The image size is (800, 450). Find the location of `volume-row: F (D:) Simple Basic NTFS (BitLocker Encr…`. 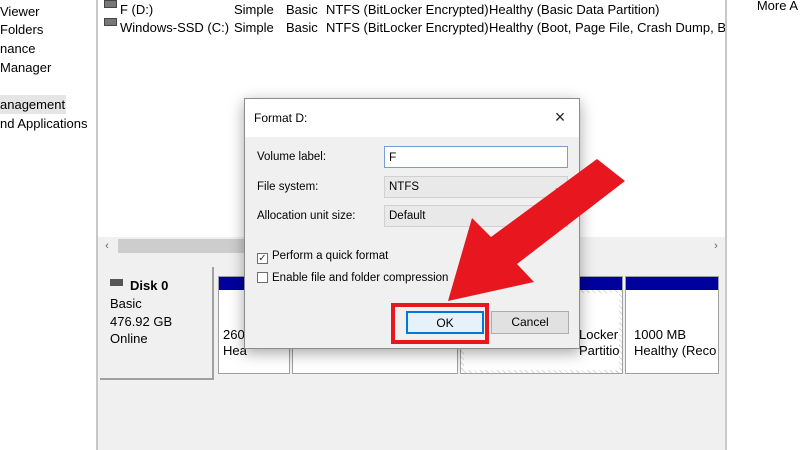

volume-row: F (D:) Simple Basic NTFS (BitLocker Encr… is located at coordinates (411, 9).